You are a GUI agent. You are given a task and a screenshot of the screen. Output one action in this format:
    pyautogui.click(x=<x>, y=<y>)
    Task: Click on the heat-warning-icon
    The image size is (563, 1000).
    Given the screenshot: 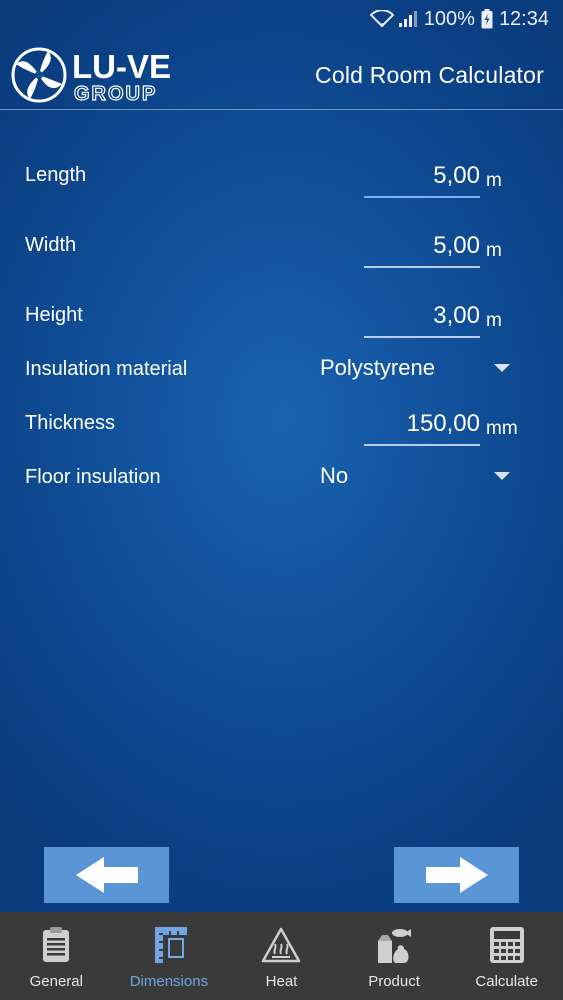 What is the action you would take?
    pyautogui.click(x=281, y=945)
    